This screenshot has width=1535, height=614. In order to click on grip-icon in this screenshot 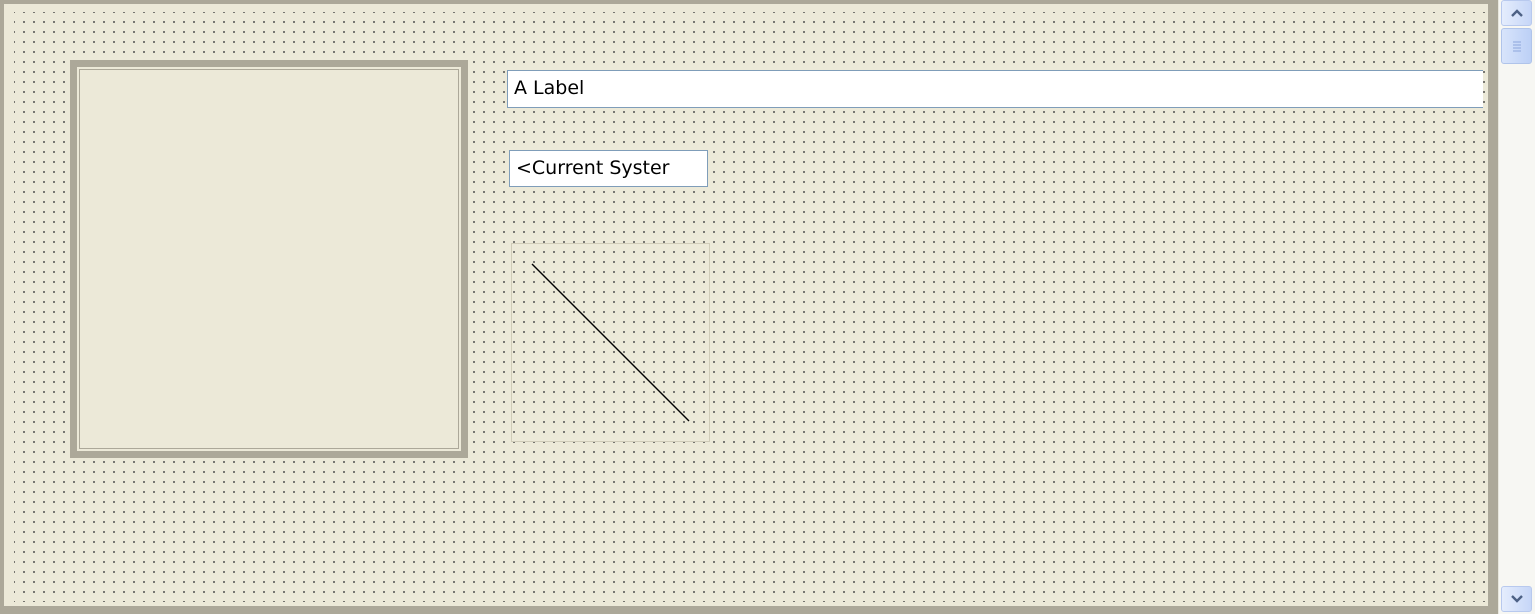, I will do `click(1516, 46)`.